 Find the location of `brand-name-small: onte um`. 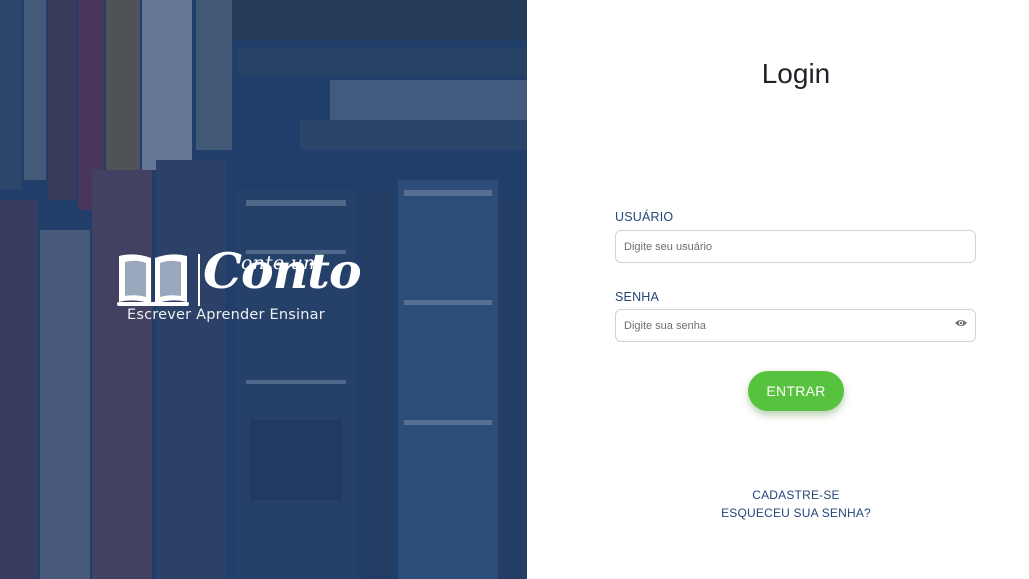

brand-name-small: onte um is located at coordinates (281, 263).